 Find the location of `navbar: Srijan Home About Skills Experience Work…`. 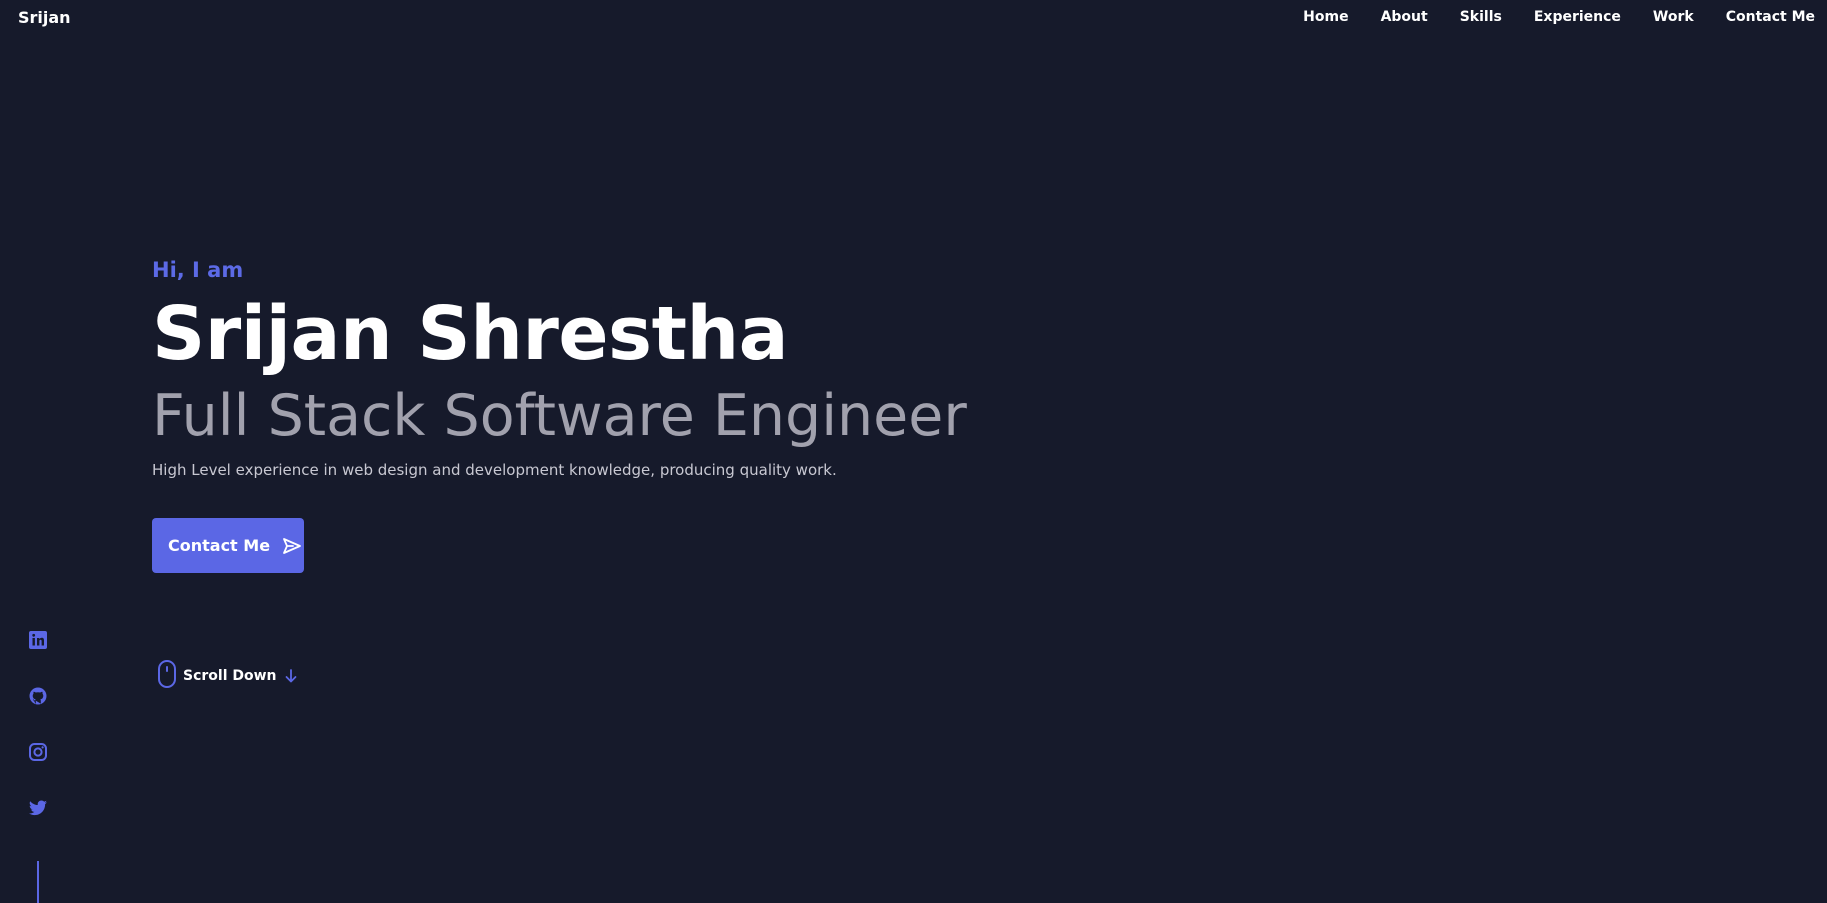

navbar: Srijan Home About Skills Experience Work… is located at coordinates (913, 19).